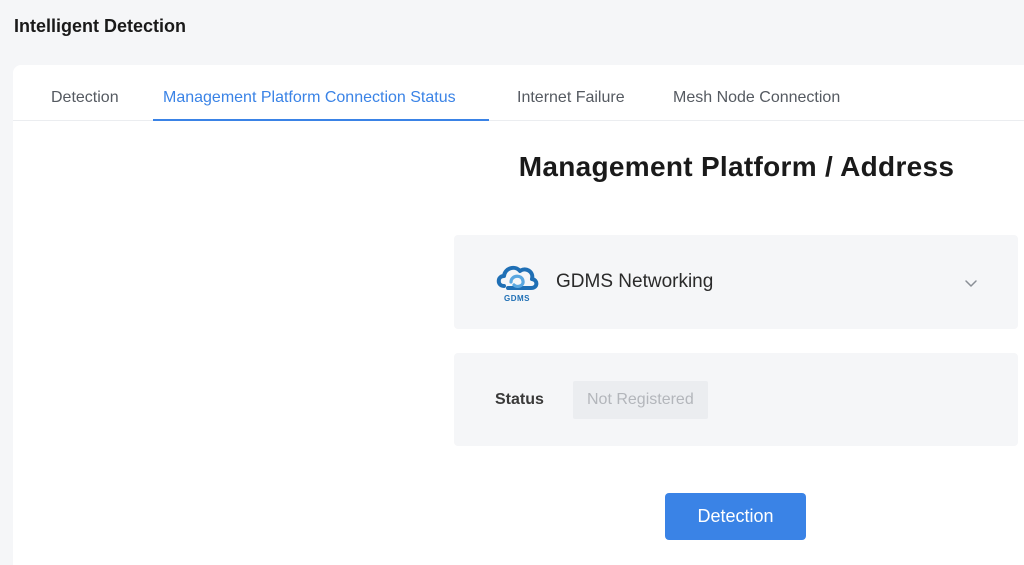 The height and width of the screenshot is (565, 1024). What do you see at coordinates (571, 93) in the screenshot?
I see `tab-internet-failure: Internet Failure` at bounding box center [571, 93].